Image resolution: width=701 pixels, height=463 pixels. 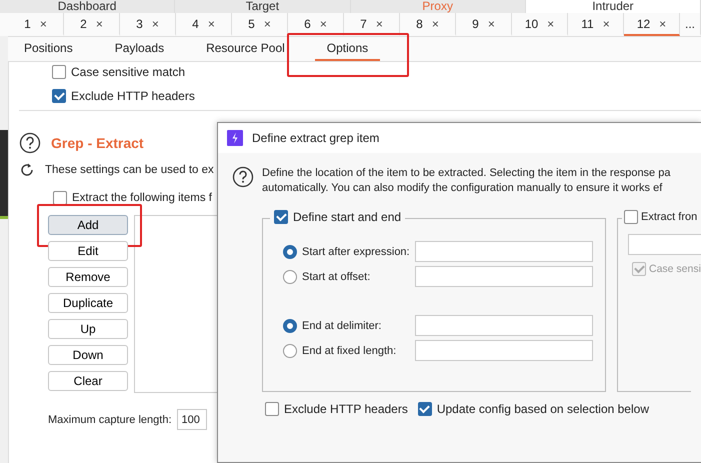 What do you see at coordinates (336, 276) in the screenshot?
I see `radio-label: Start at offset:` at bounding box center [336, 276].